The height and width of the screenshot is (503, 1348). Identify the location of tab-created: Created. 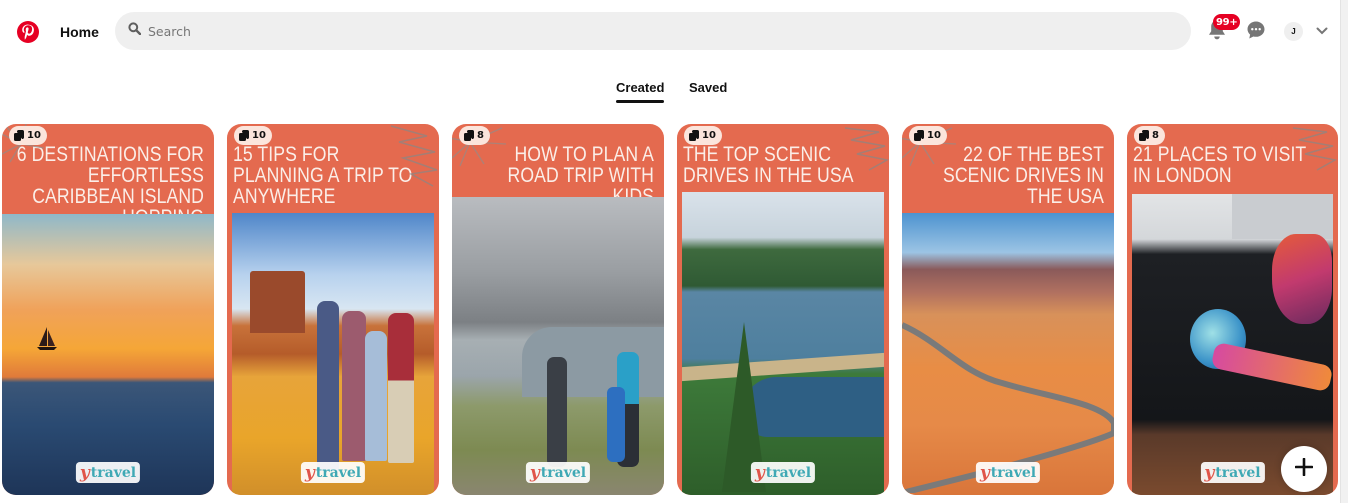
(640, 90).